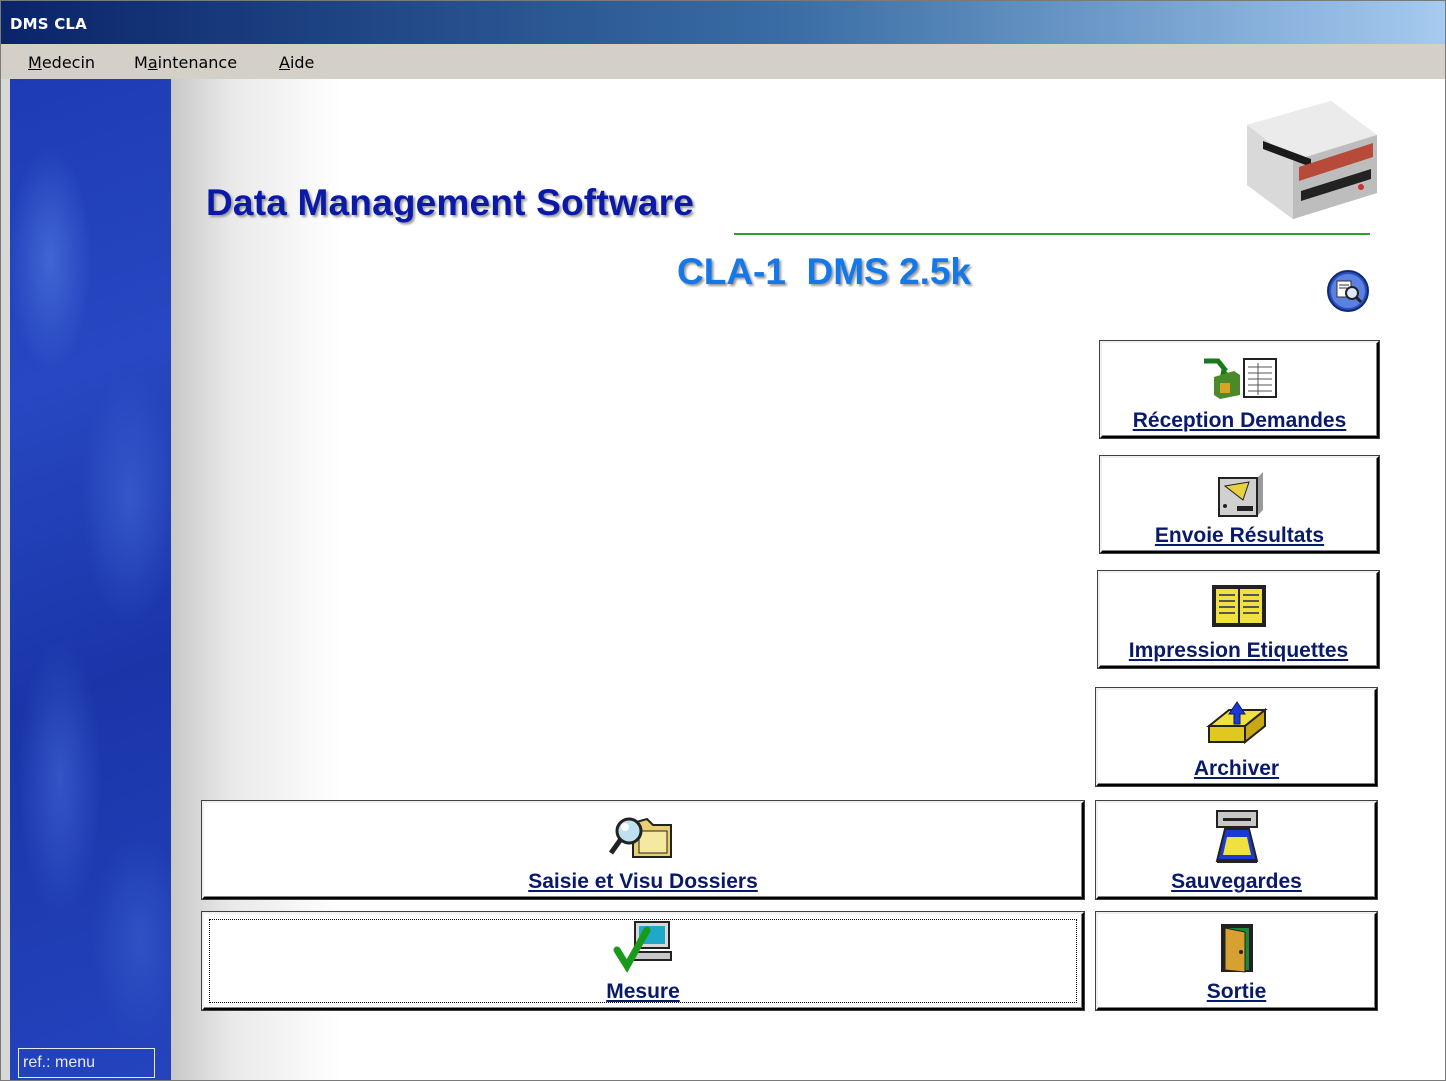 This screenshot has height=1081, width=1446. Describe the element at coordinates (1312, 160) in the screenshot. I see `analyzer-device-icon` at that location.